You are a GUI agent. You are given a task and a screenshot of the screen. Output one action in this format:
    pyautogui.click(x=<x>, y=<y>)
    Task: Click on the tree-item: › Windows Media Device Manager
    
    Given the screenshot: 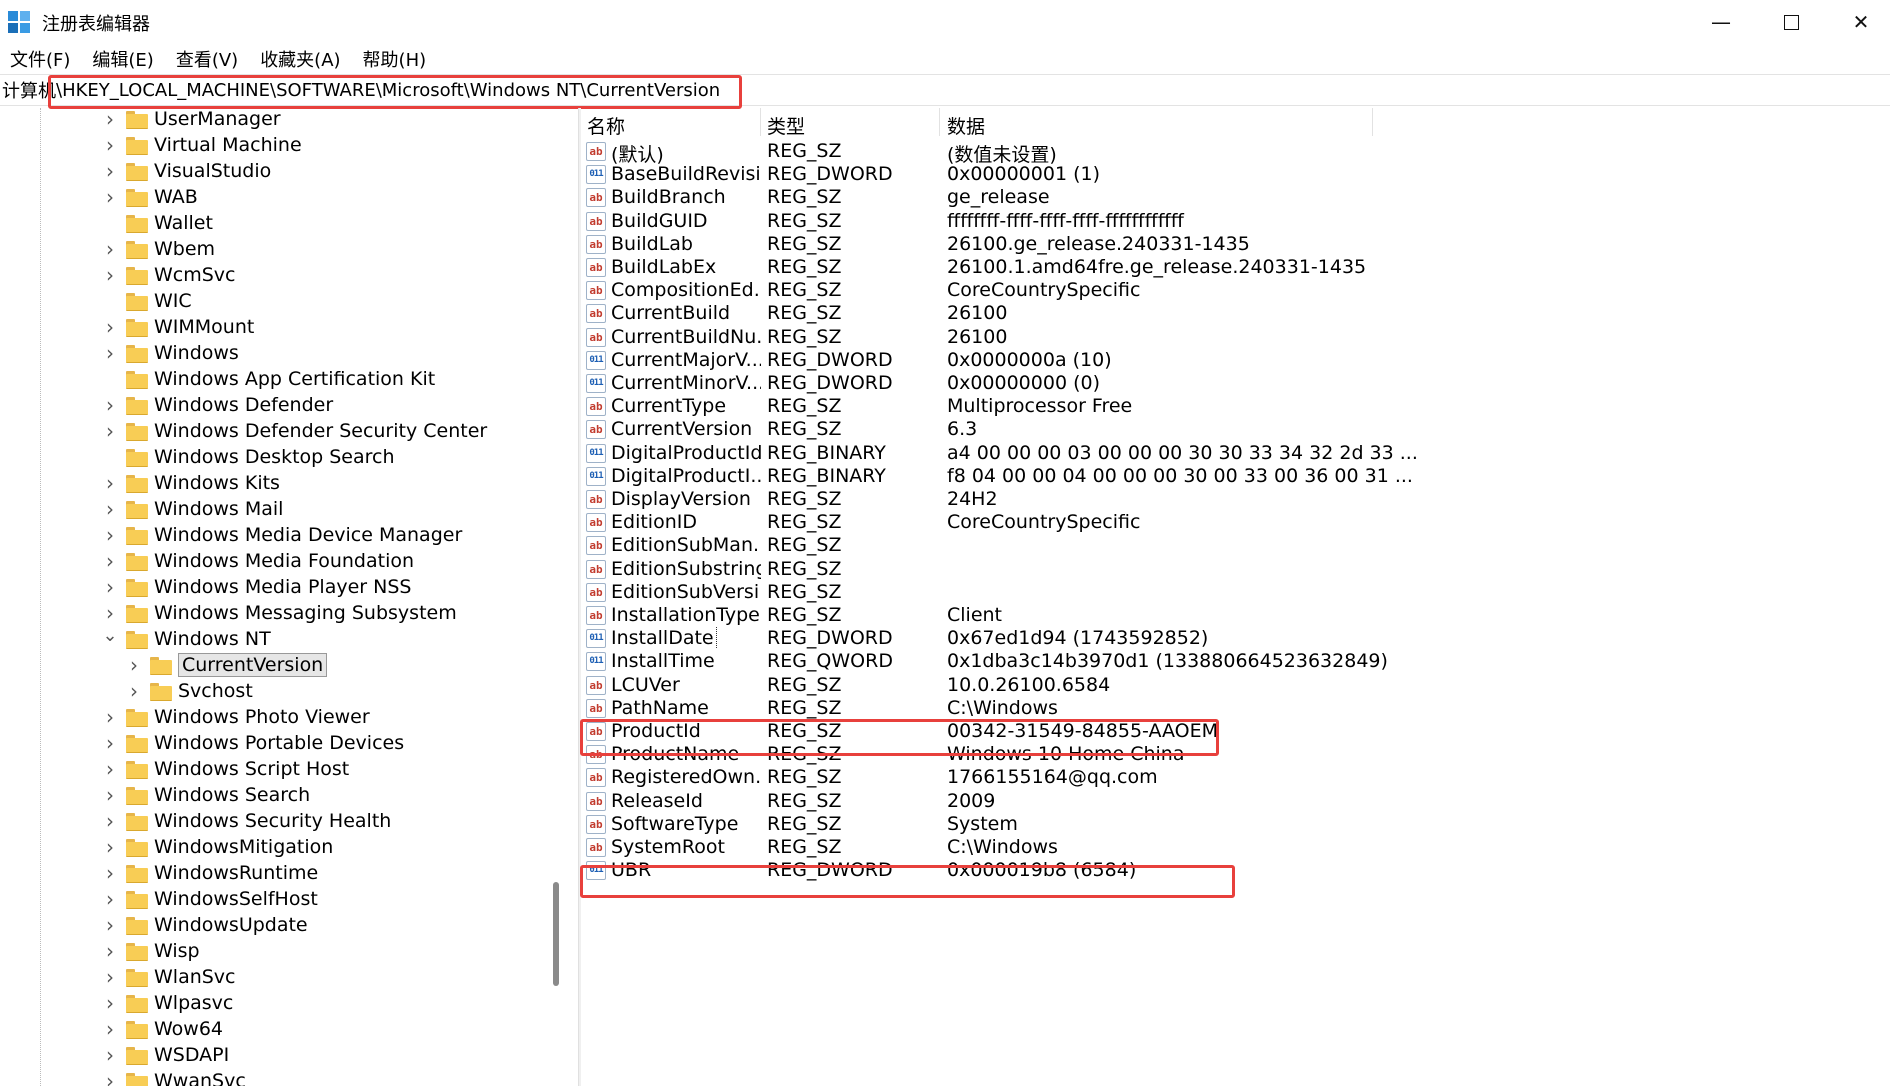 What is the action you would take?
    pyautogui.click(x=282, y=535)
    